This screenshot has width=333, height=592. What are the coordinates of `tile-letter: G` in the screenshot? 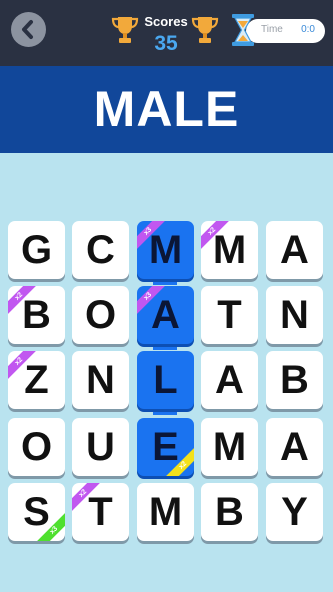 It's located at (36, 250).